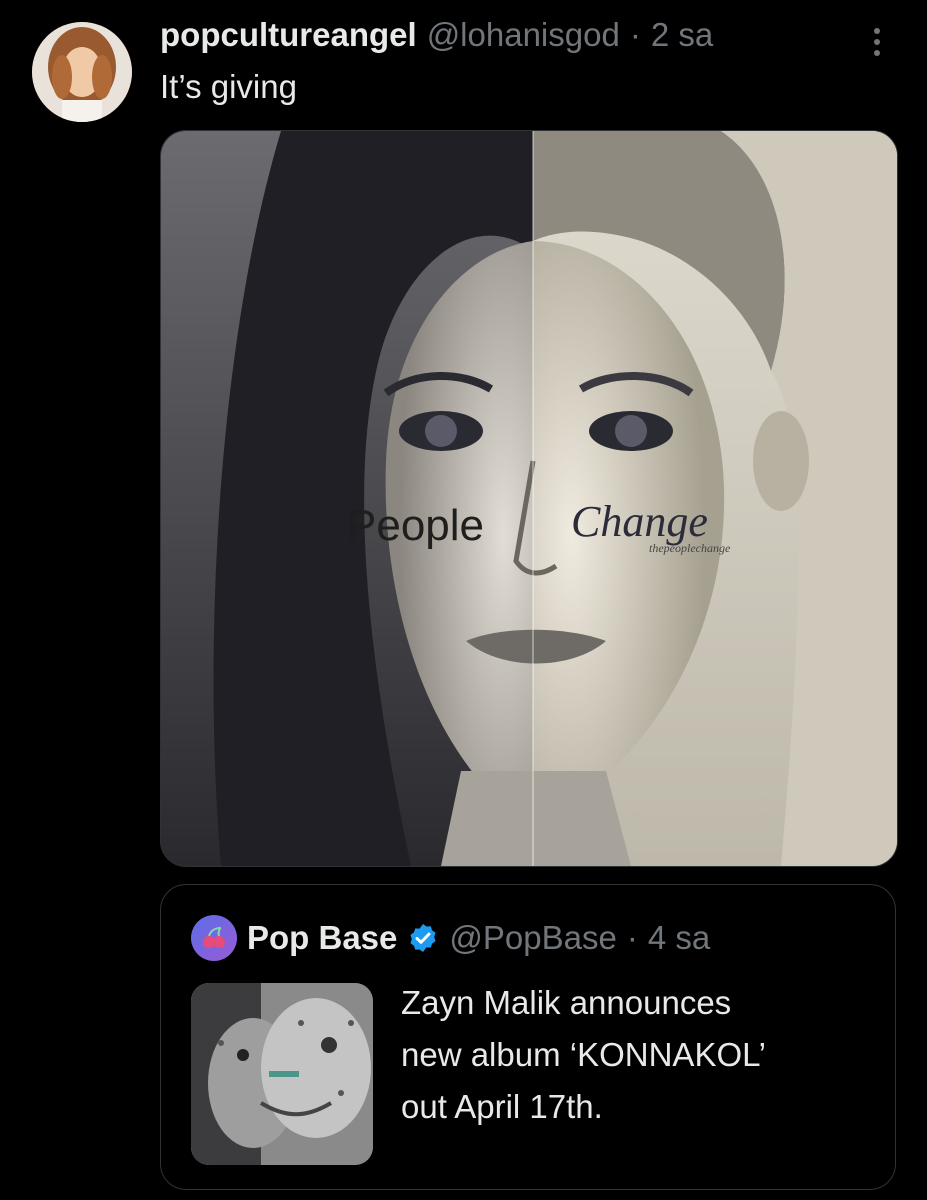  What do you see at coordinates (690, 548) in the screenshot?
I see `media-watermark: thepeoplechange` at bounding box center [690, 548].